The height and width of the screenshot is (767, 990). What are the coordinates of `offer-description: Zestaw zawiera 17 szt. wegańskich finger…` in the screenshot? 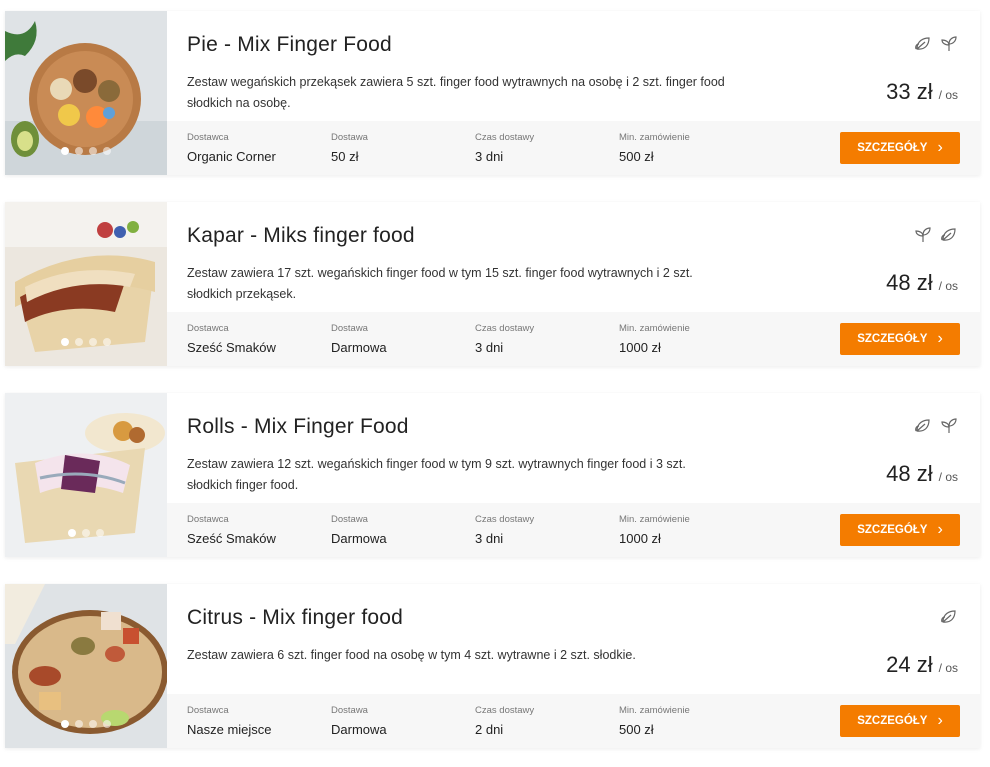 It's located at (440, 283).